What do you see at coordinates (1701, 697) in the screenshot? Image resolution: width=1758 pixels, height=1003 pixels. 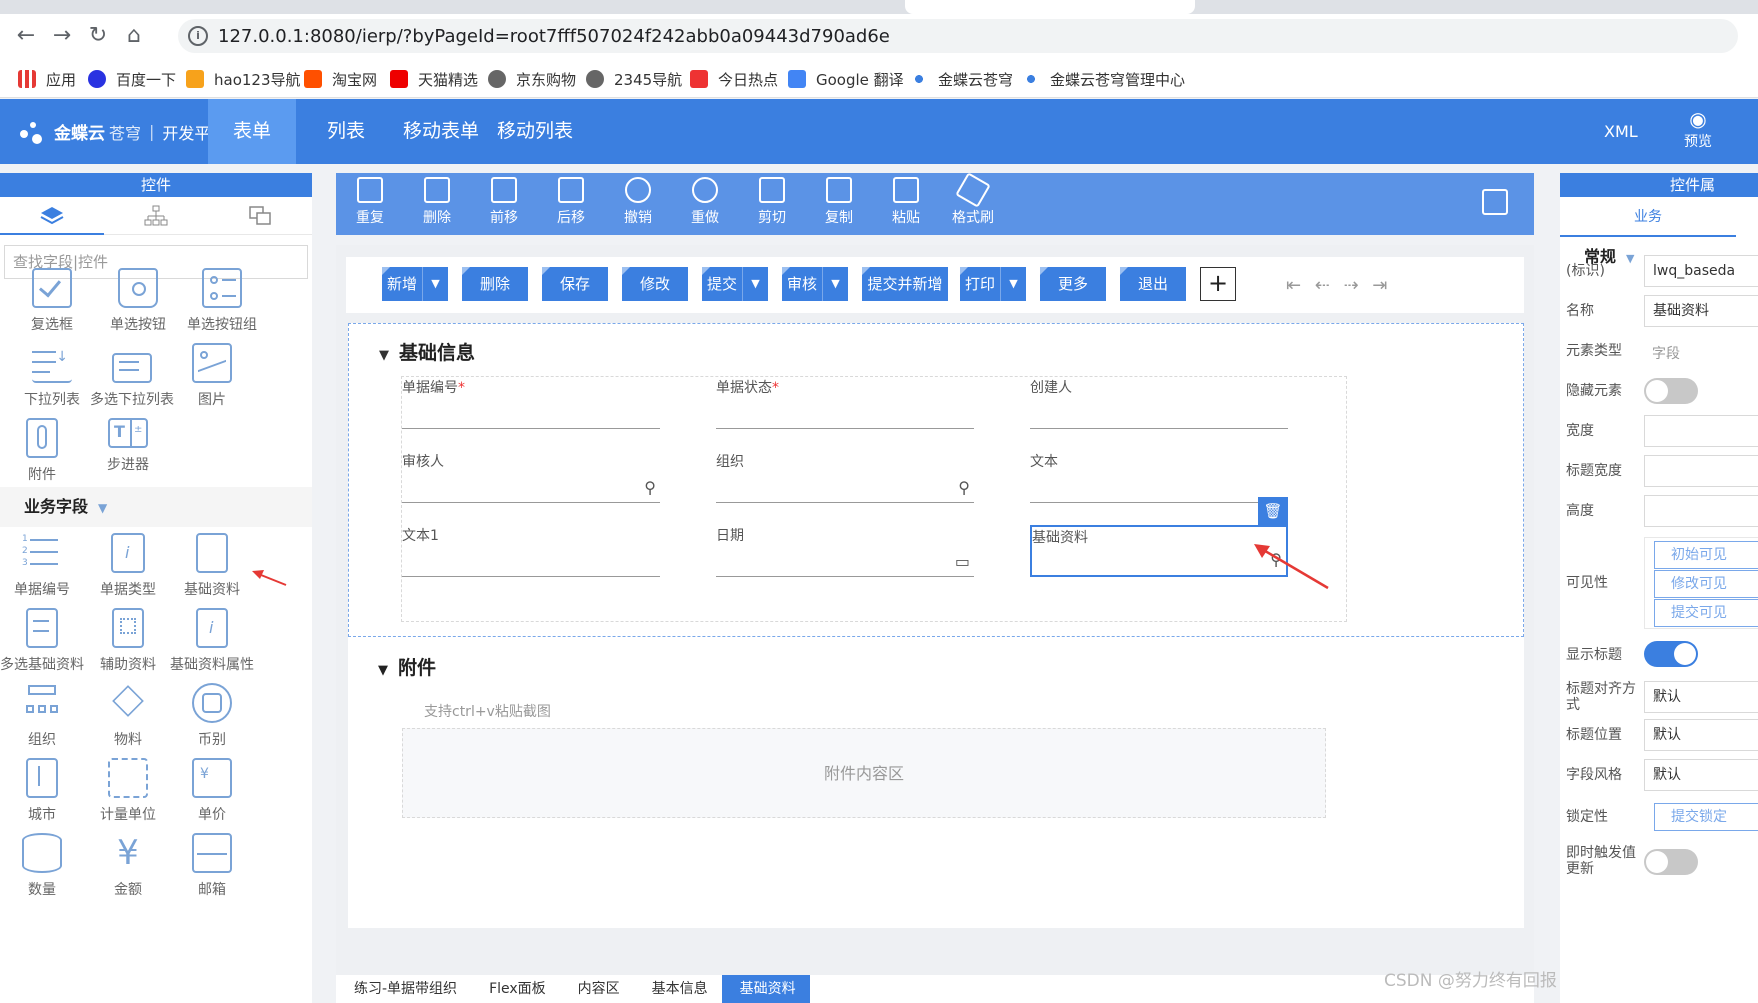 I see `title-align-select: 默认` at bounding box center [1701, 697].